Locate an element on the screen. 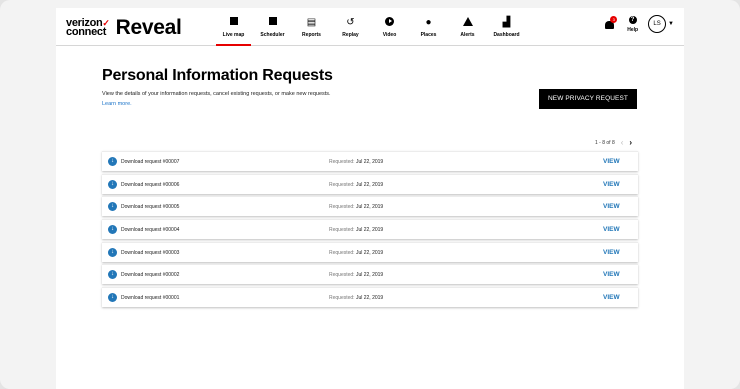  request-name: Download request #00007 is located at coordinates (150, 162).